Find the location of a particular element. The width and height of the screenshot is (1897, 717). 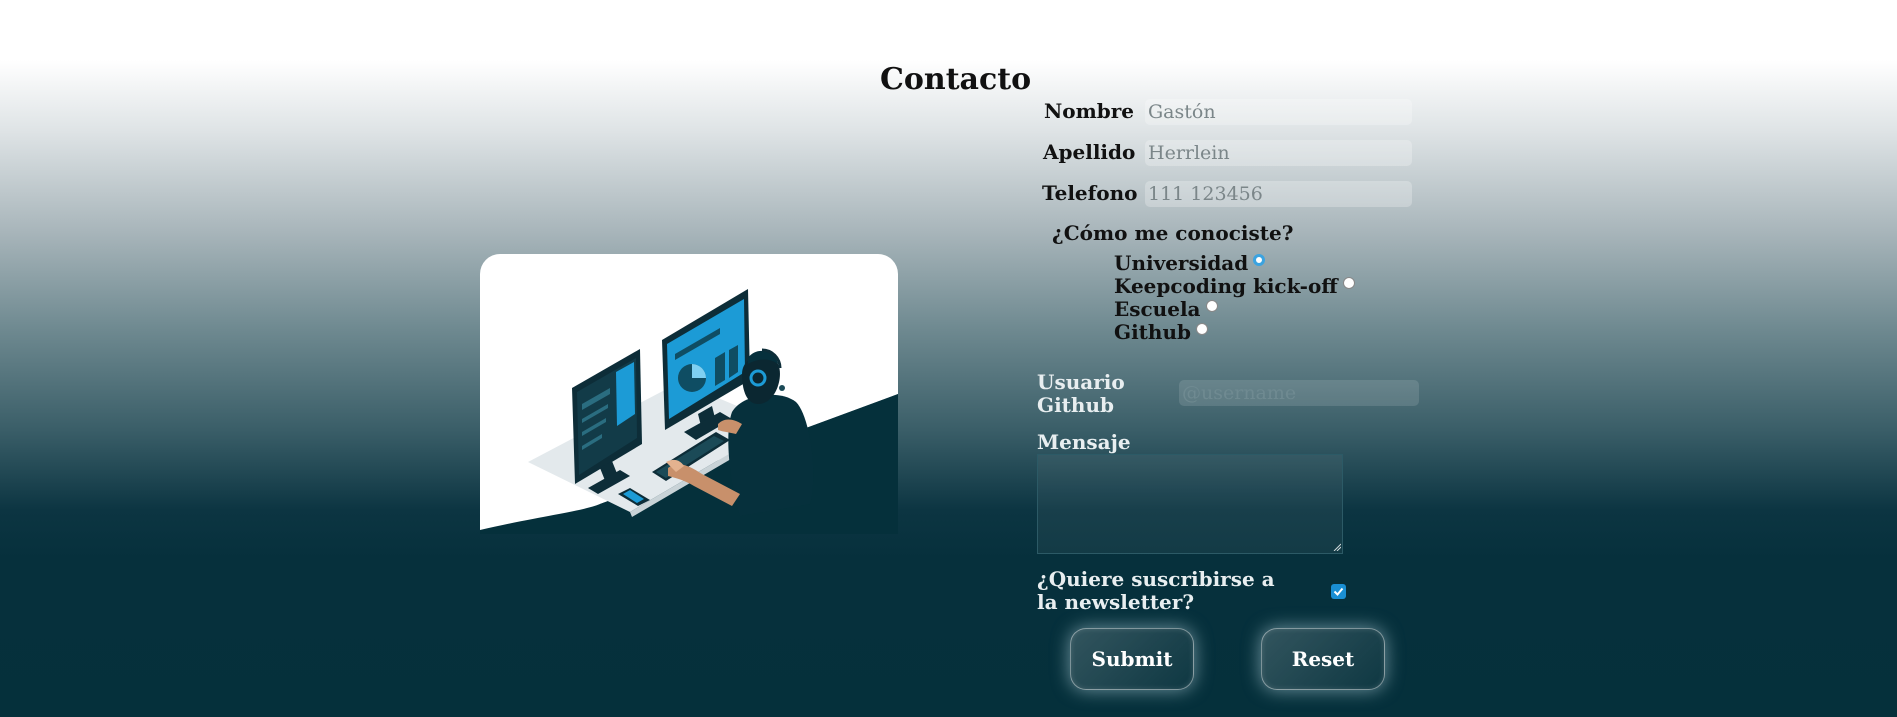

radio-label: Universidad is located at coordinates (1181, 263).